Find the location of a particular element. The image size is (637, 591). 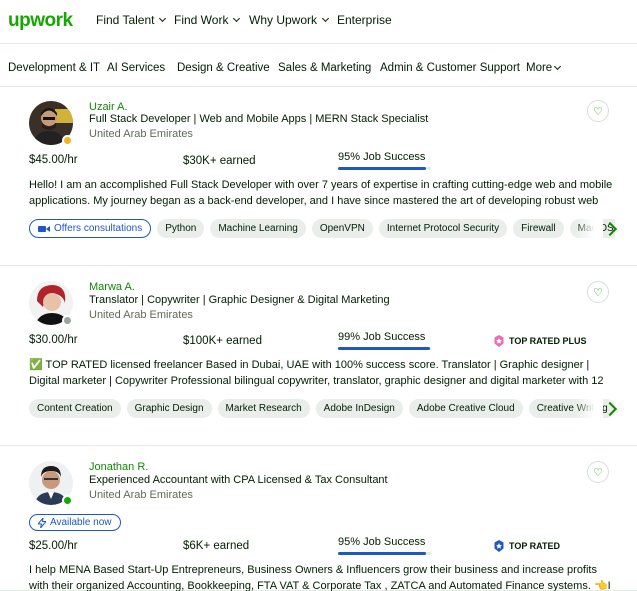

category-design-creative: Design & Creative is located at coordinates (223, 68).